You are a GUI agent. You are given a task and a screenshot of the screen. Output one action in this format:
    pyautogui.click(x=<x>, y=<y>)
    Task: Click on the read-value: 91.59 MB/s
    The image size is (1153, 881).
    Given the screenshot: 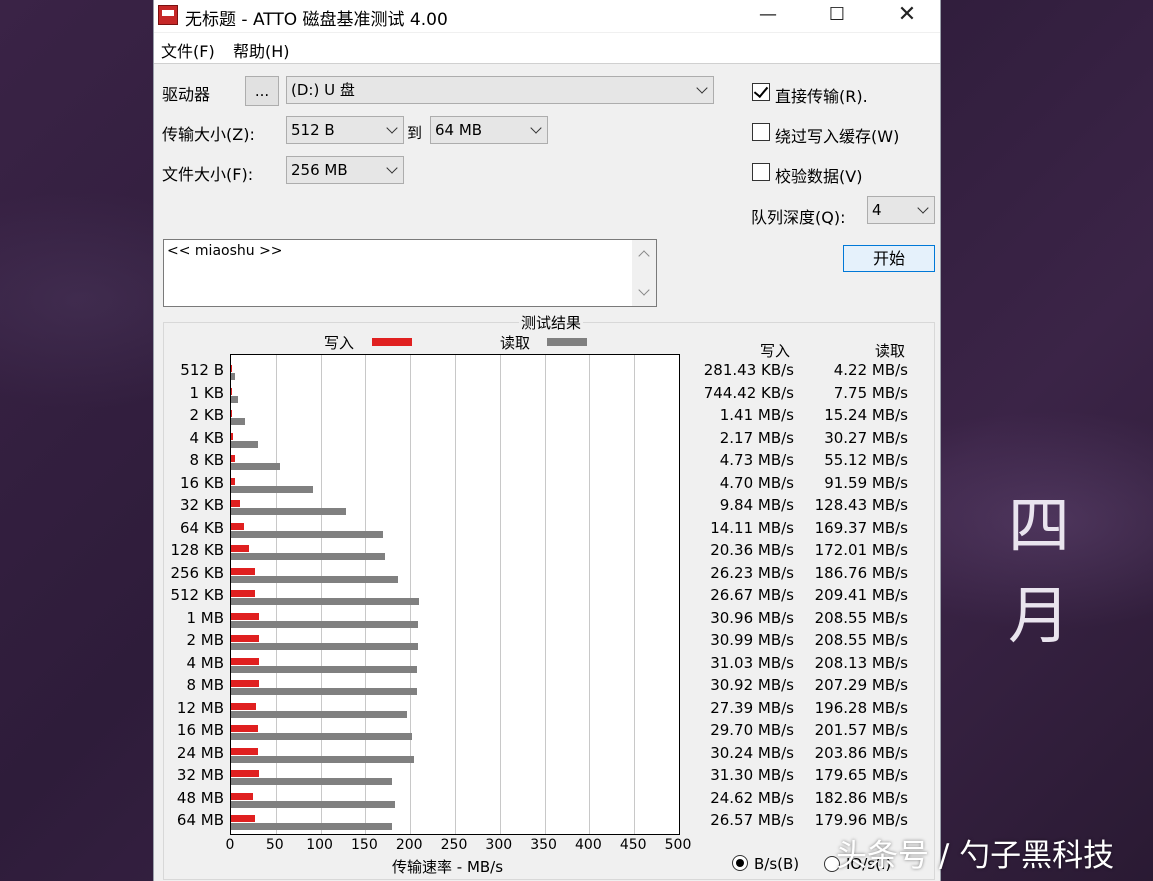 What is the action you would take?
    pyautogui.click(x=866, y=482)
    